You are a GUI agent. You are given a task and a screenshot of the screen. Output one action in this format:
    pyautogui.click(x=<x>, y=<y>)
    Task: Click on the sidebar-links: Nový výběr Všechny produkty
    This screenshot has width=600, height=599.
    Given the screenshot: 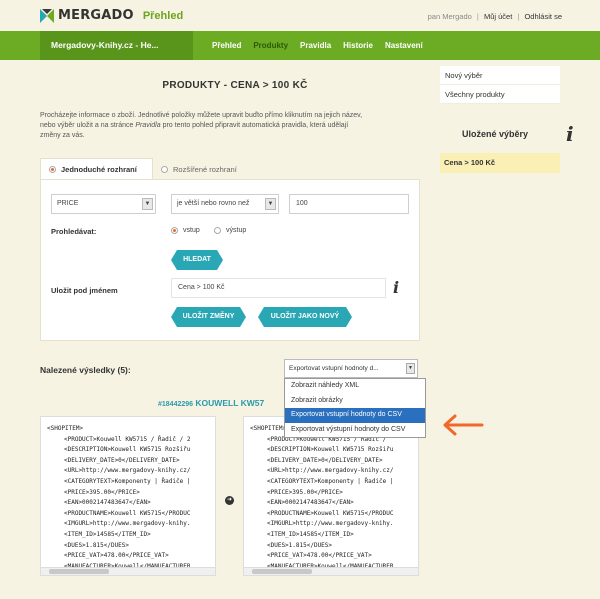 What is the action you would take?
    pyautogui.click(x=500, y=85)
    